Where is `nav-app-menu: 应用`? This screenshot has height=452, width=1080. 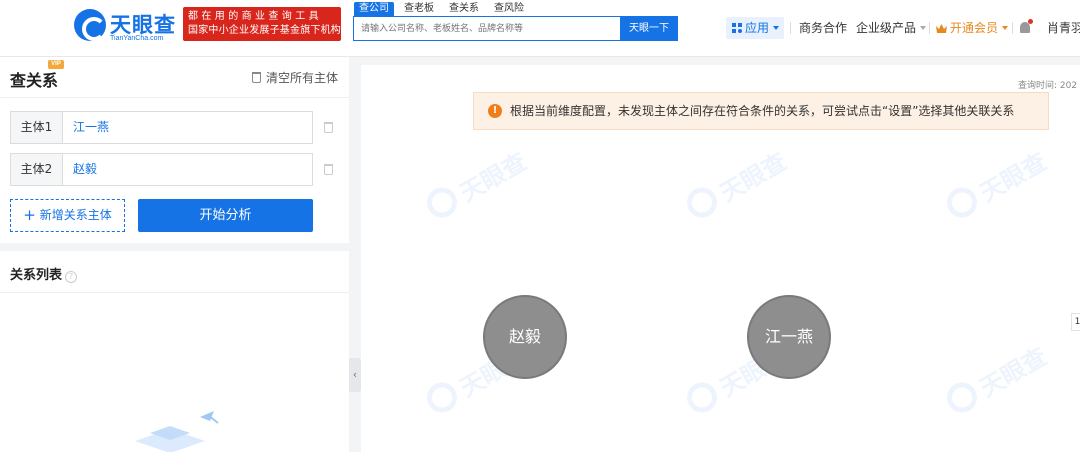
nav-app-menu: 应用 is located at coordinates (755, 28).